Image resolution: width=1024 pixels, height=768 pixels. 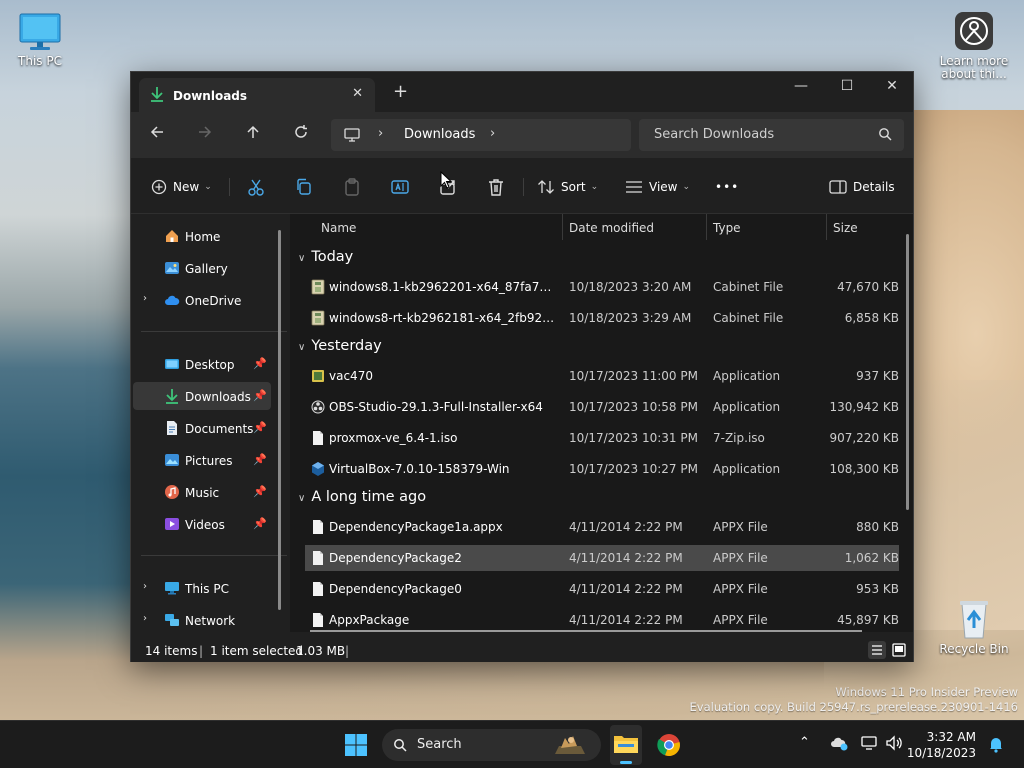 What do you see at coordinates (567, 187) in the screenshot?
I see `sort-button: Sort ⌄` at bounding box center [567, 187].